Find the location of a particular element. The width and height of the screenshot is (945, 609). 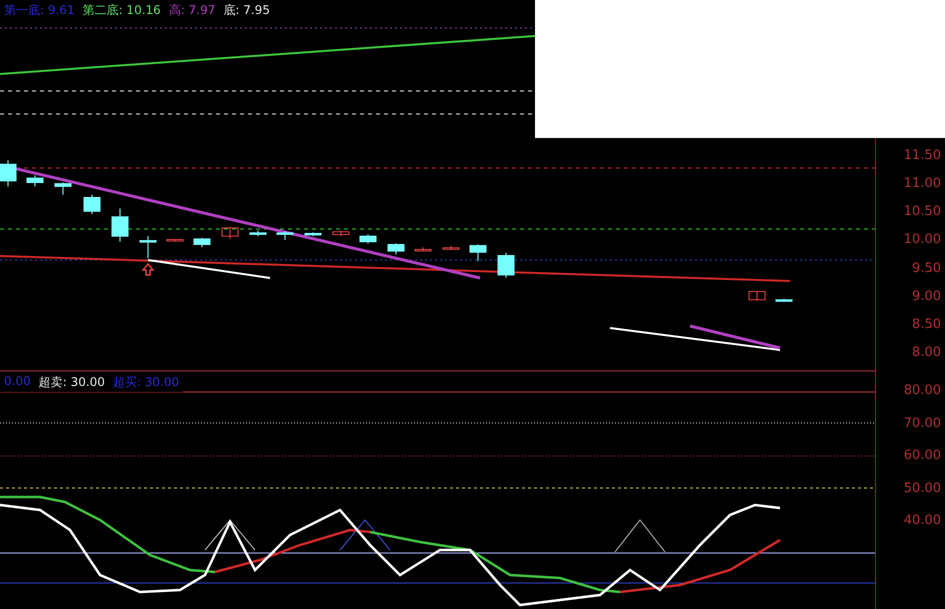

axis-label: 10.50 is located at coordinates (922, 212).